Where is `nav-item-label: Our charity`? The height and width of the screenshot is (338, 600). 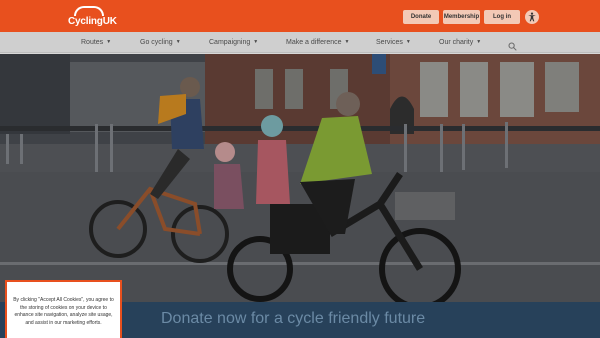
nav-item-label: Our charity is located at coordinates (456, 42).